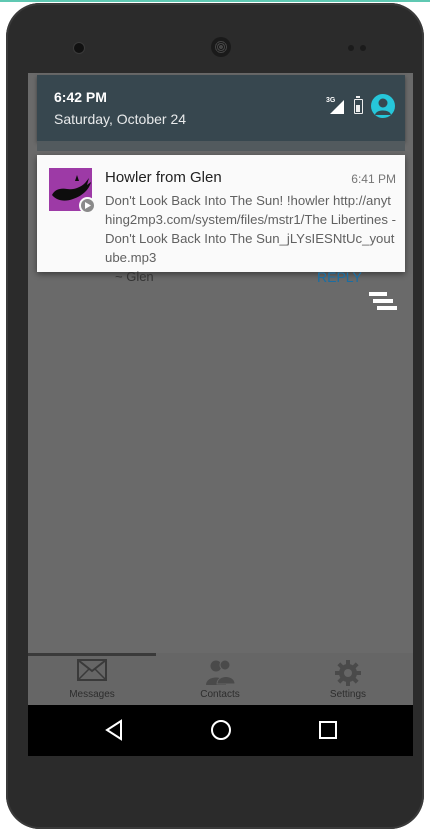 The height and width of the screenshot is (832, 430). What do you see at coordinates (87, 205) in the screenshot?
I see `play-badge-icon` at bounding box center [87, 205].